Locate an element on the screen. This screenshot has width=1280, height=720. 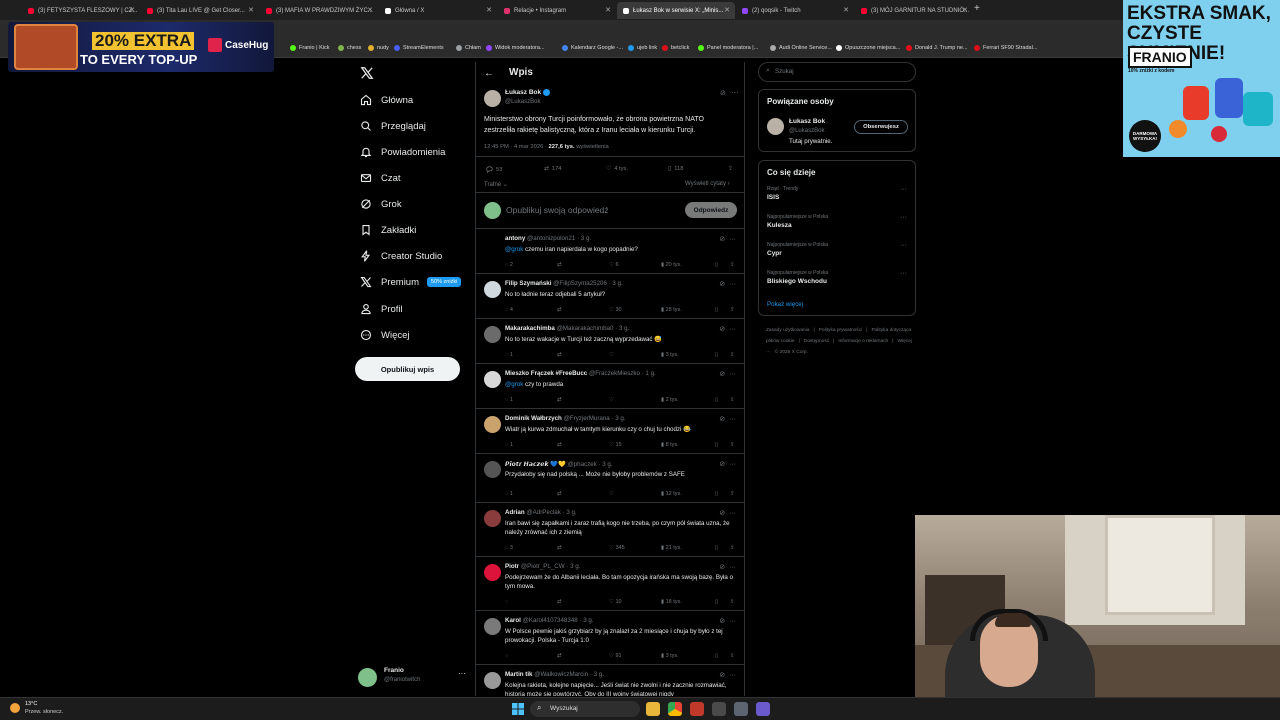
bookmark-item: Franio | Kick is located at coordinates (309, 48).